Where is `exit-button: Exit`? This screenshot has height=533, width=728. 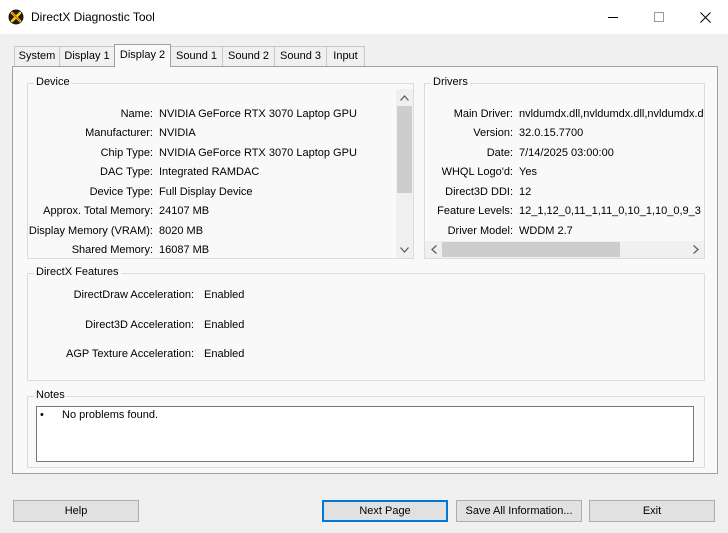 exit-button: Exit is located at coordinates (652, 511).